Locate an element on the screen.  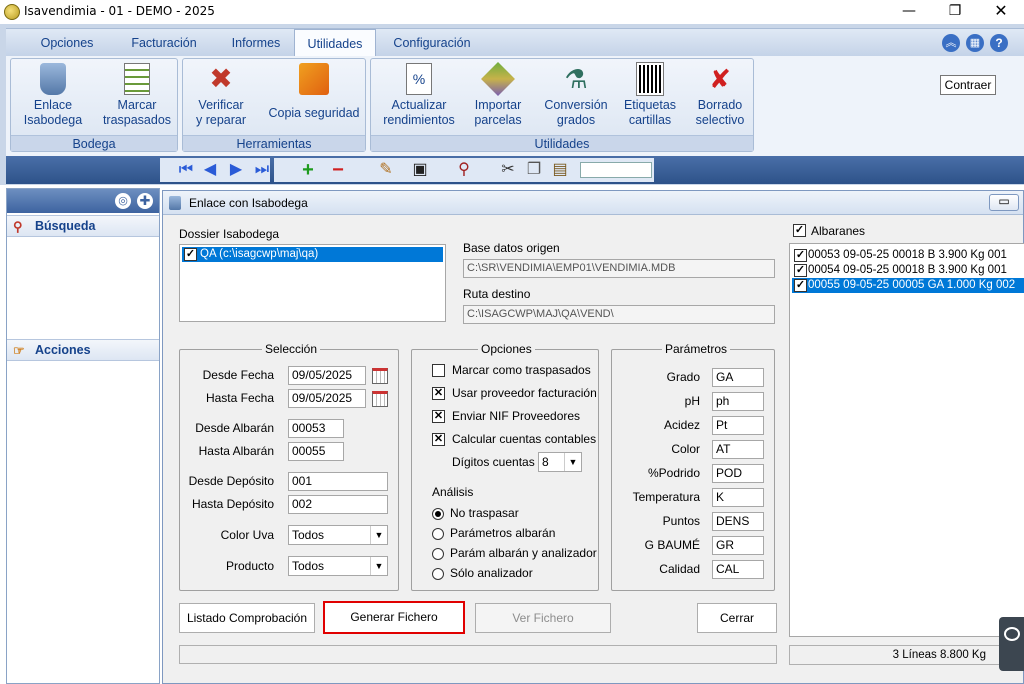
title-bar: Isavendimia - 01 - DEMO - 2025 — ❐ ✕ is located at coordinates (512, 12).